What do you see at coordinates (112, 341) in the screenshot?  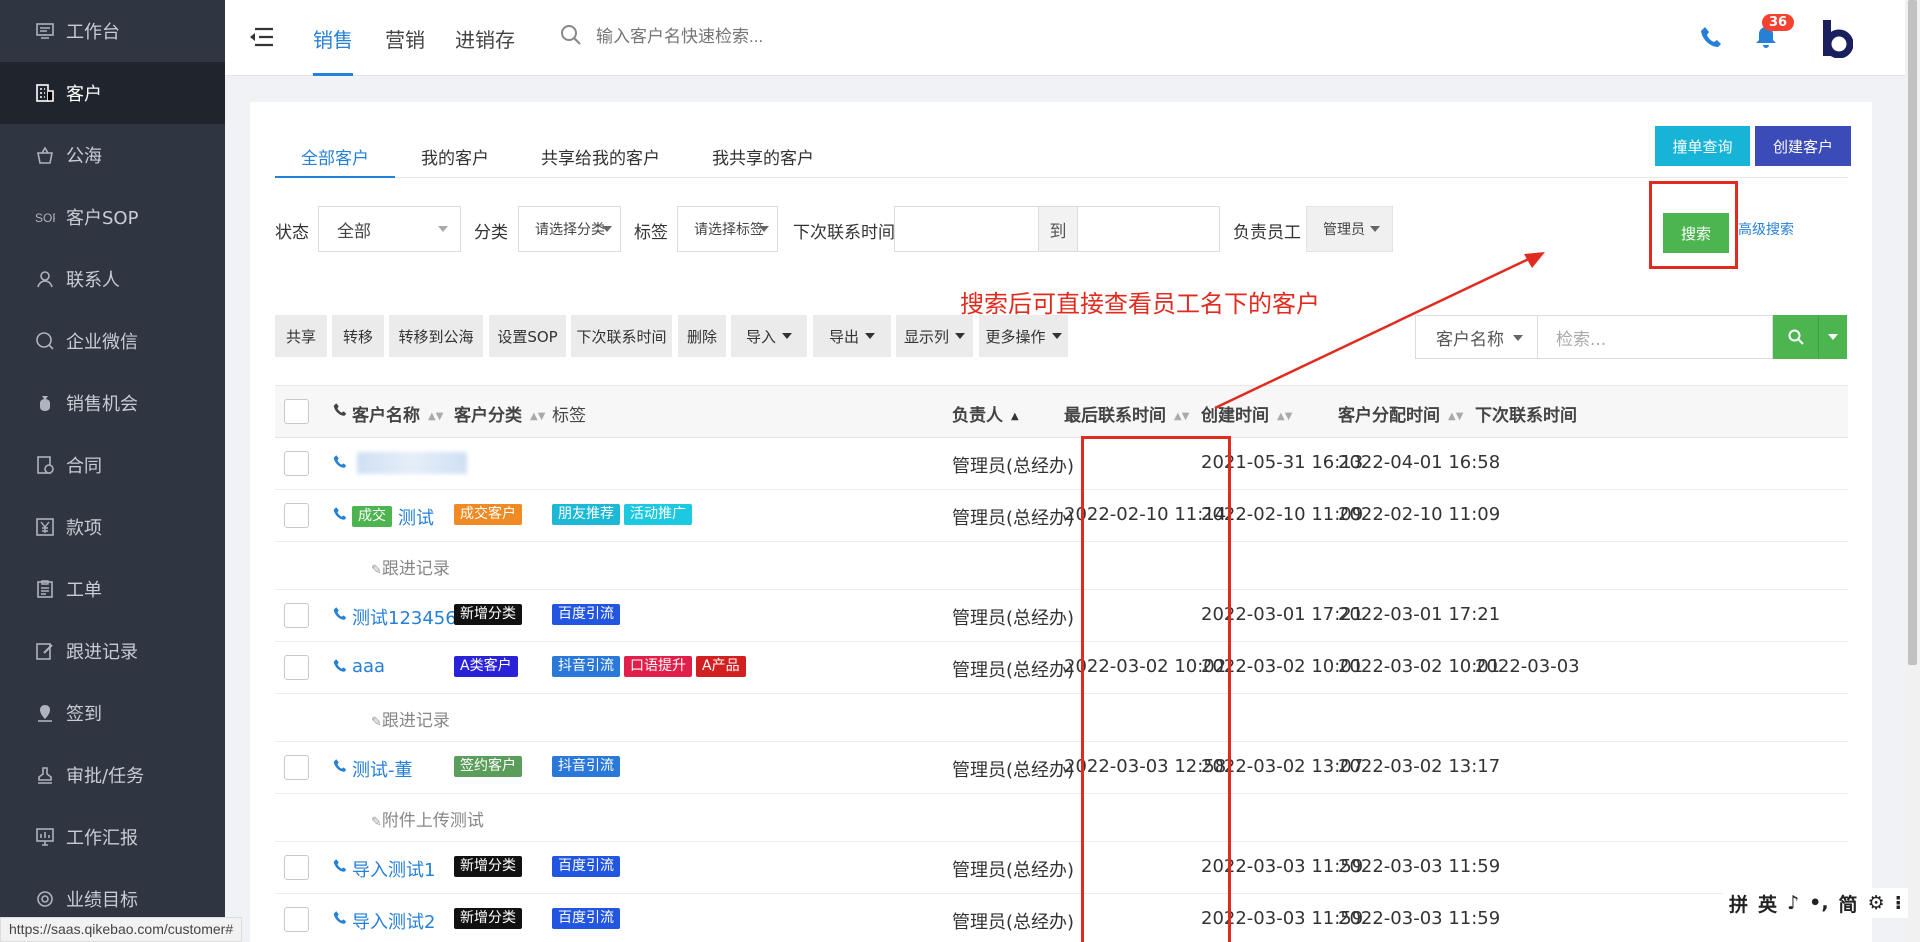 I see `sidebar-item: 企业微信` at bounding box center [112, 341].